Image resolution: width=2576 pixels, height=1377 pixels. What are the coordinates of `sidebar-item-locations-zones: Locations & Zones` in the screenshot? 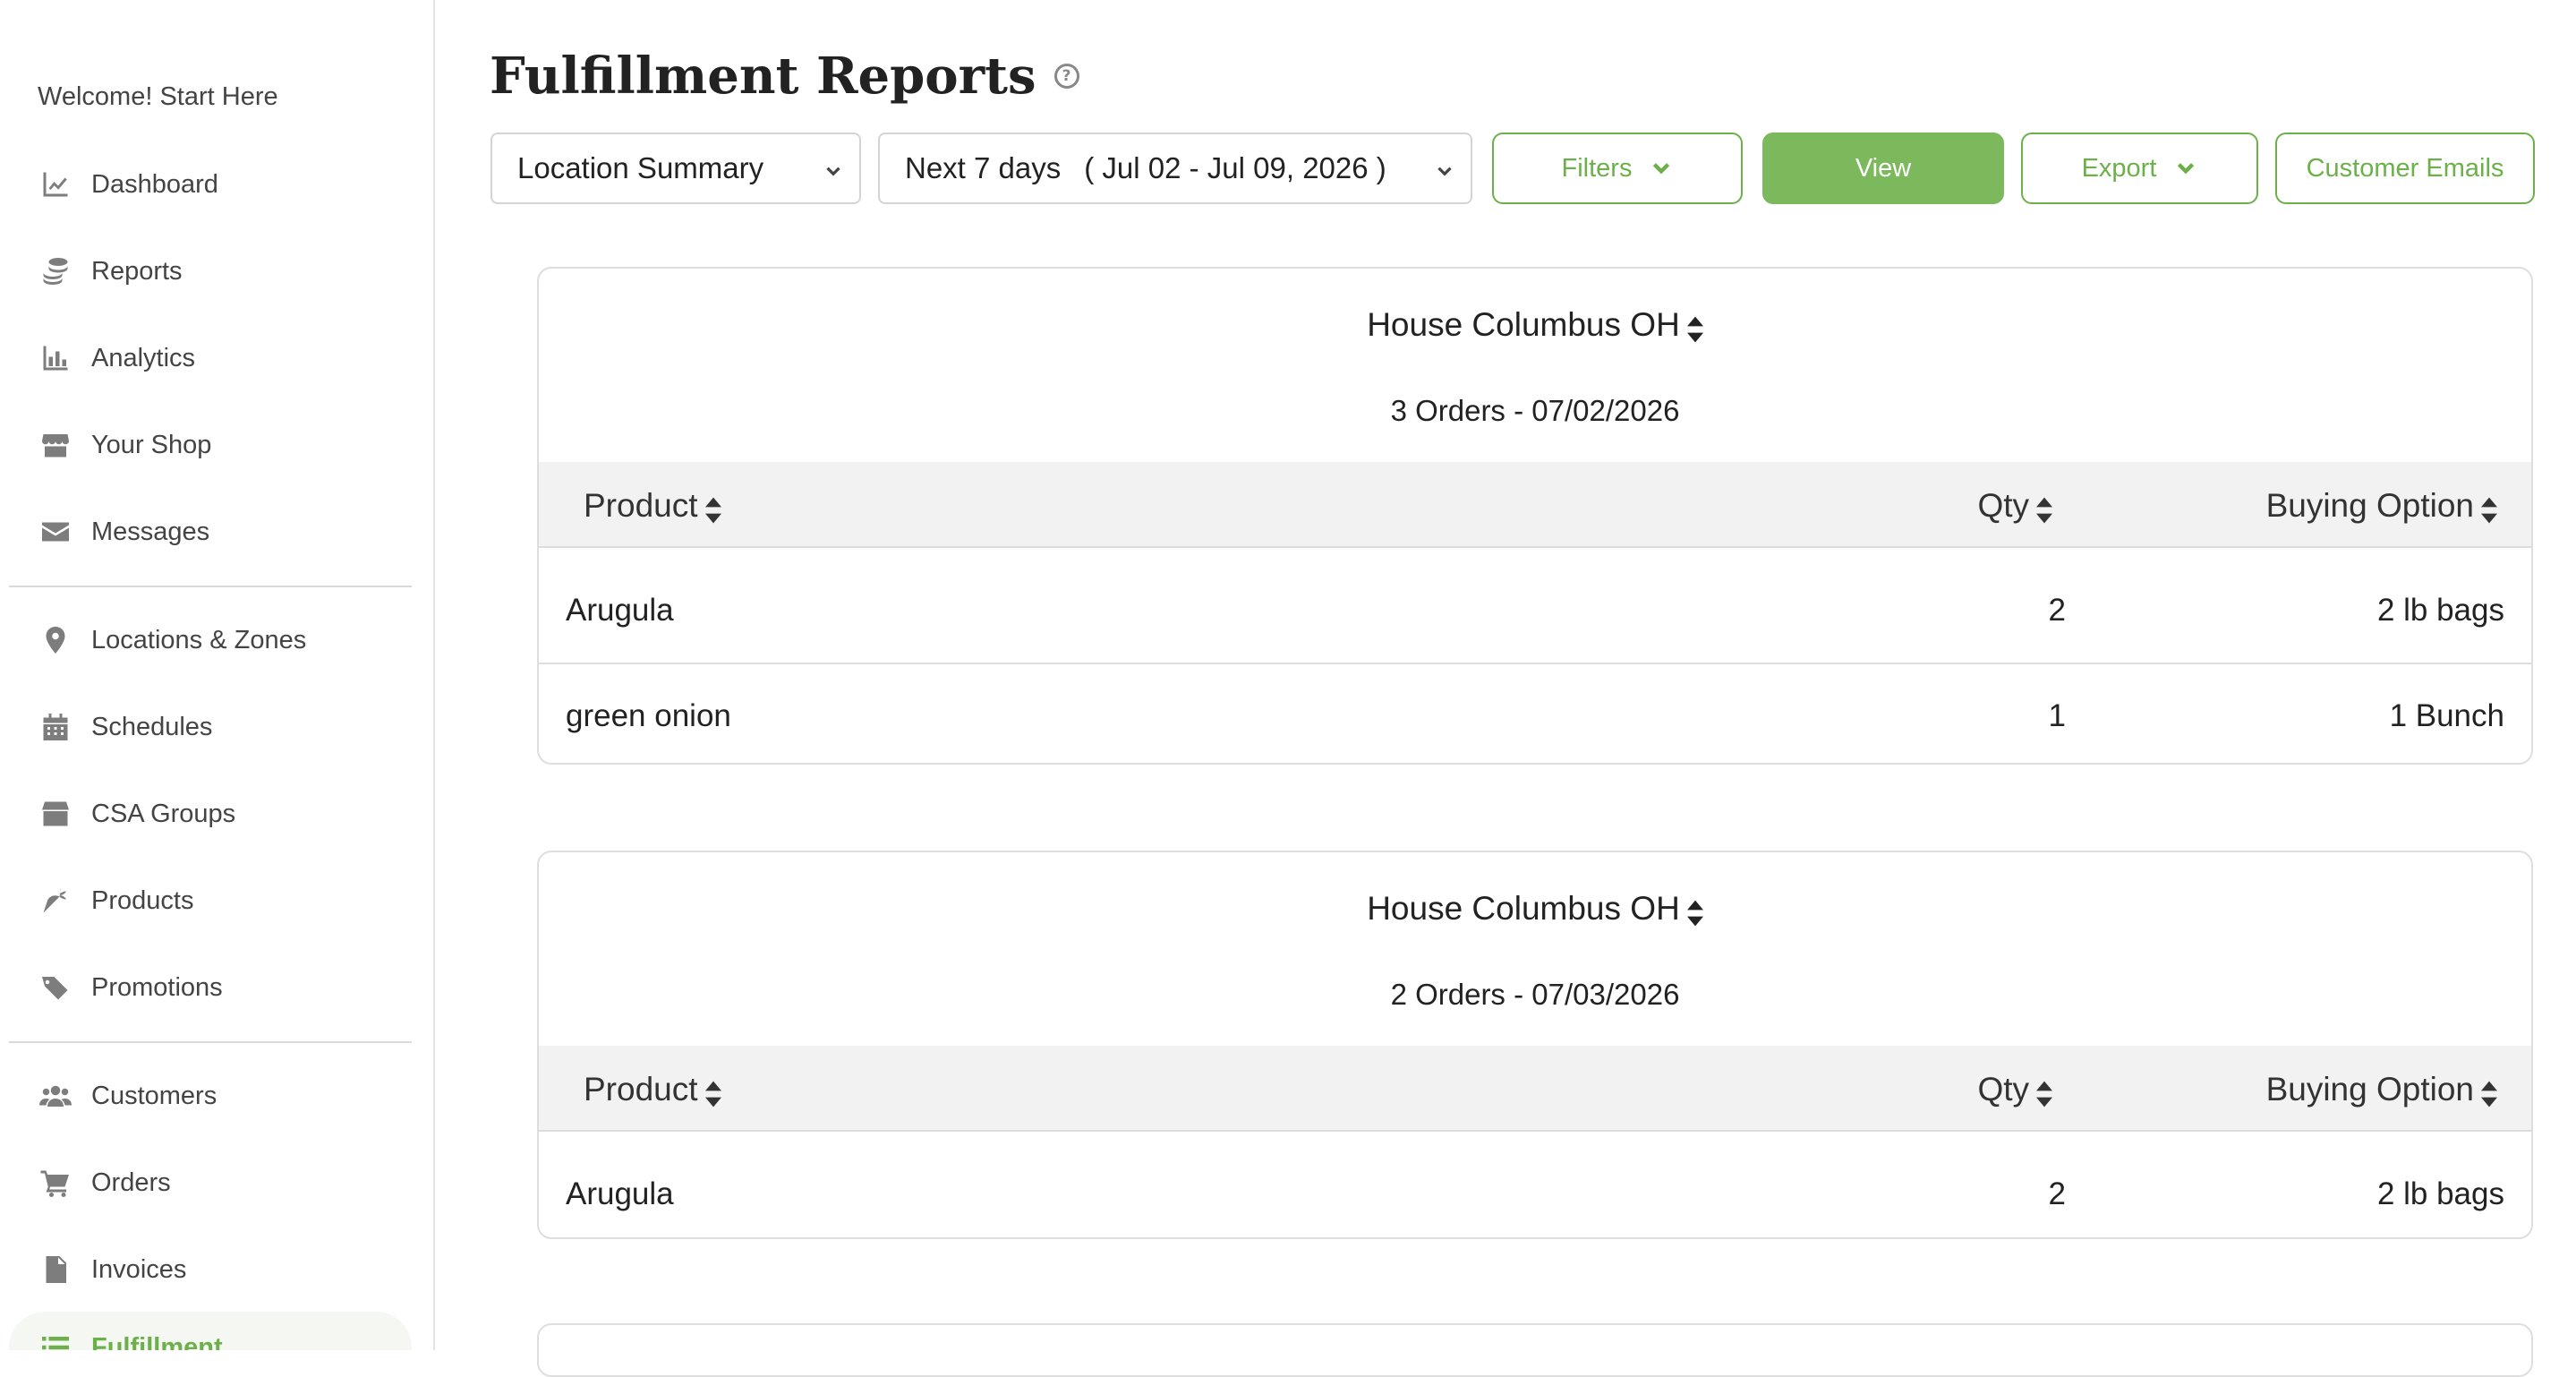 It's located at (210, 640).